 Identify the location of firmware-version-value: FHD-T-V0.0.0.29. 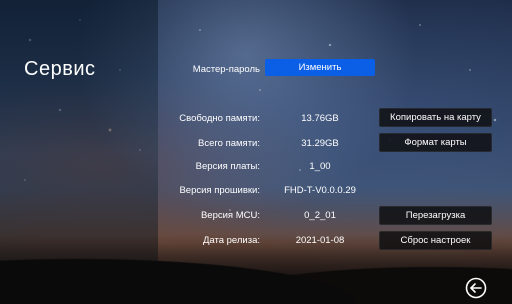
(320, 190).